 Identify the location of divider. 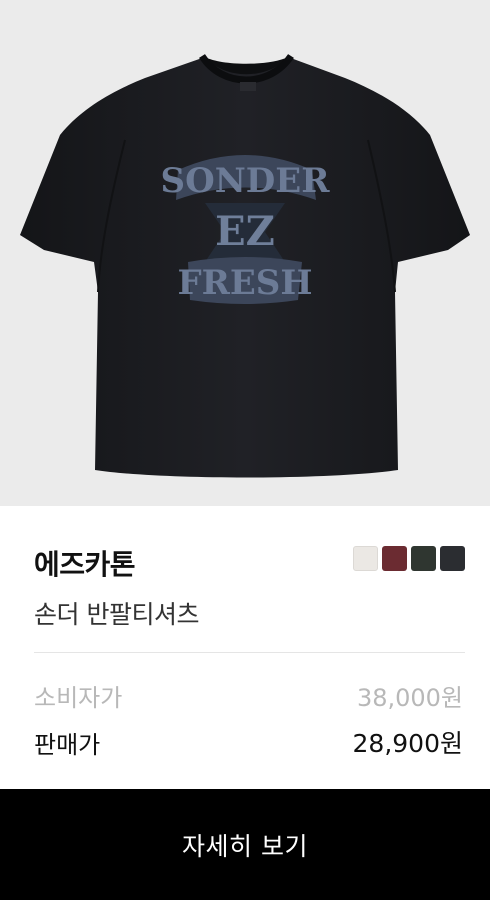
(249, 652).